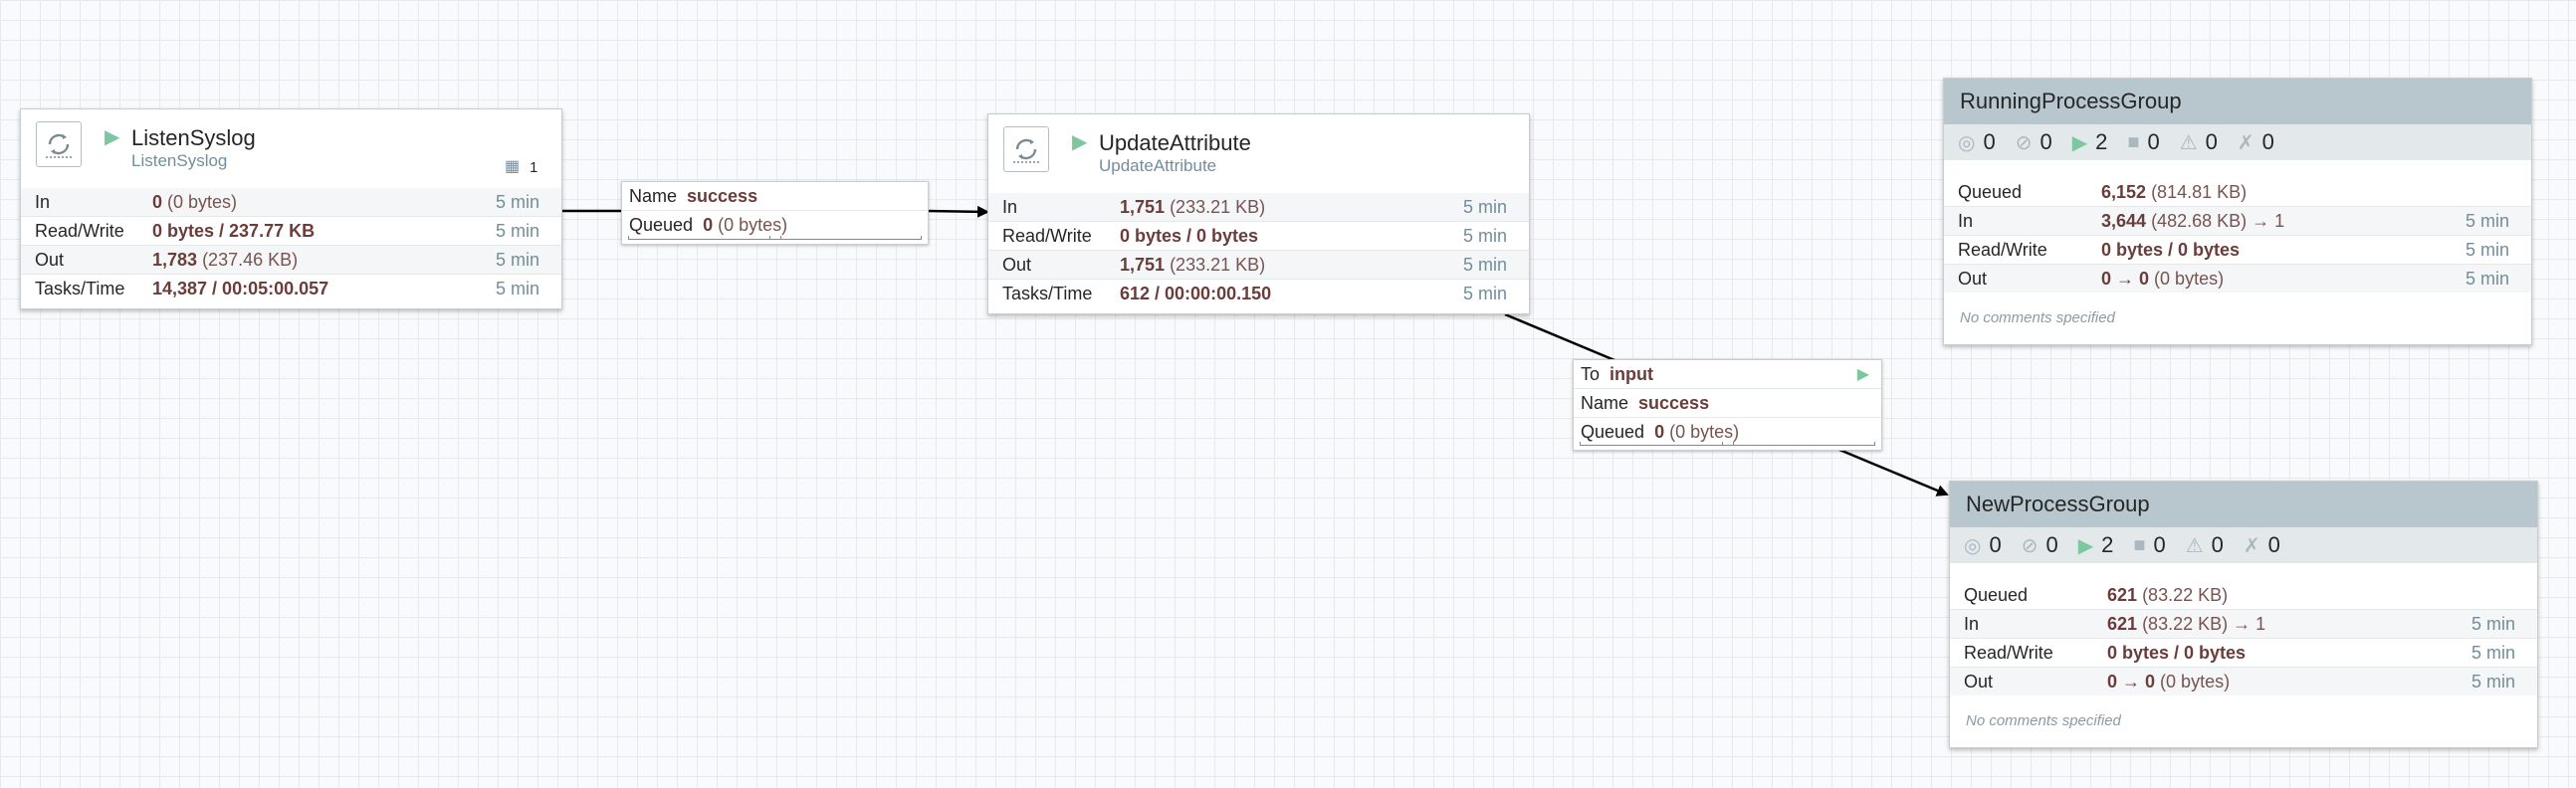 This screenshot has width=2576, height=788. I want to click on concurrent-tasks-icon: ▦, so click(513, 166).